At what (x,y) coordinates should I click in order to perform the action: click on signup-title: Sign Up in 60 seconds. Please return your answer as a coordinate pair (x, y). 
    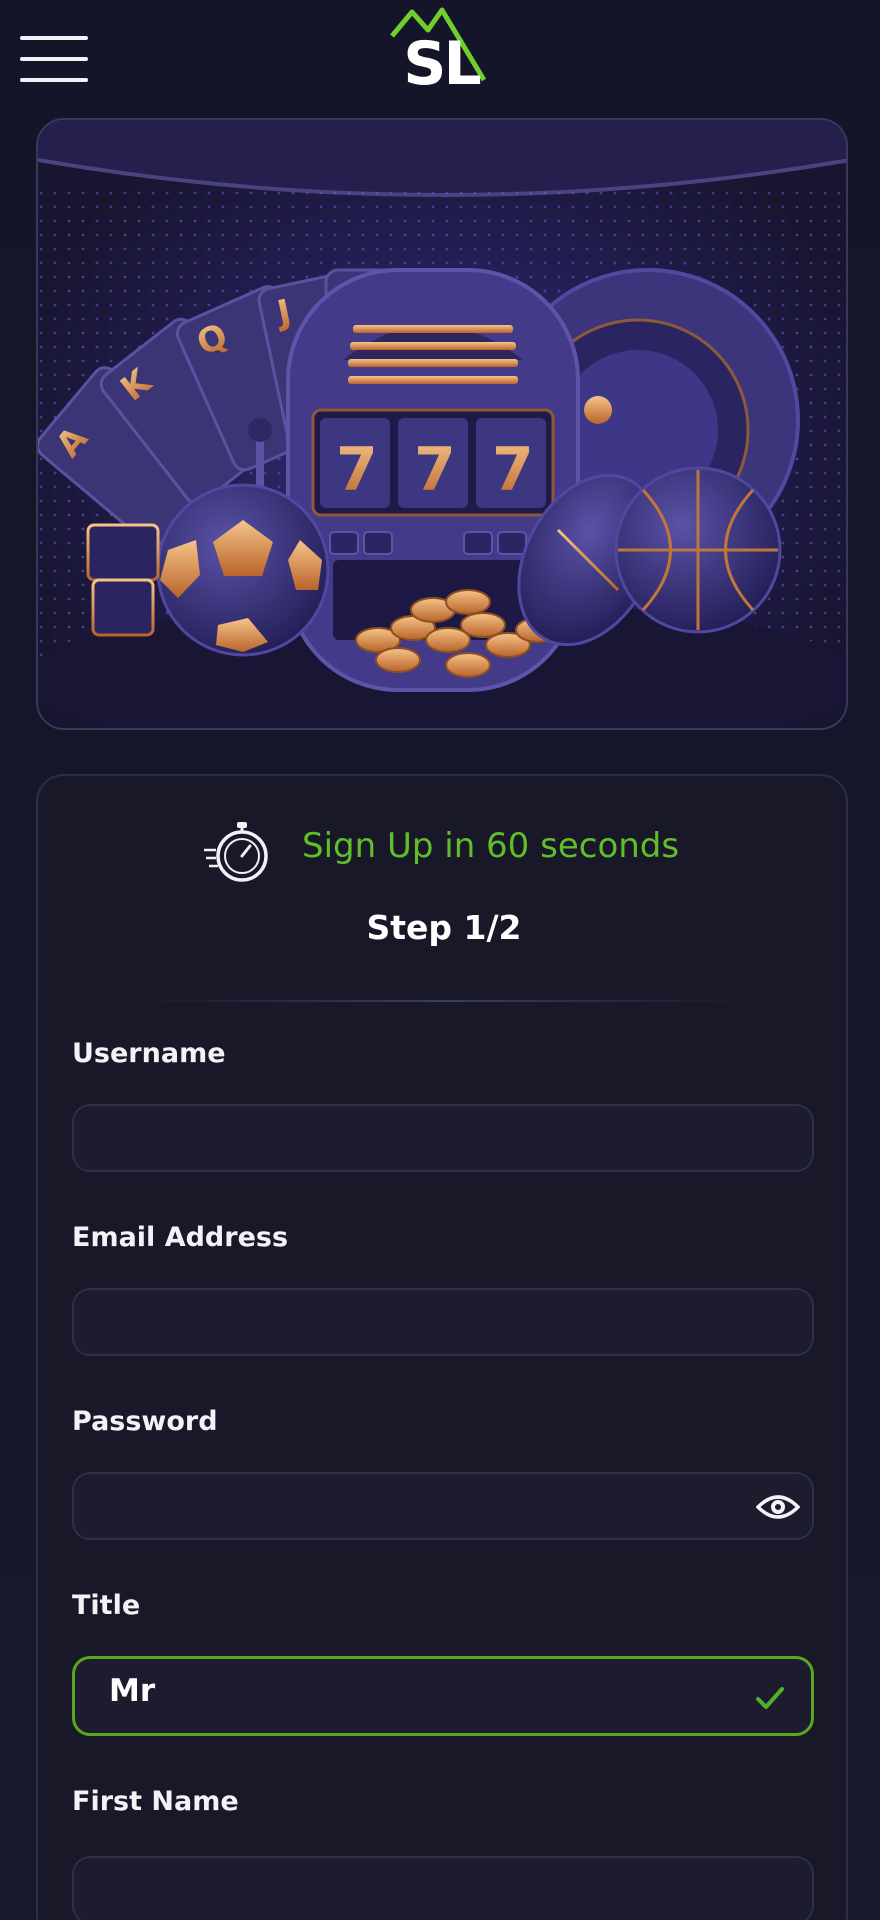
    Looking at the image, I should click on (491, 846).